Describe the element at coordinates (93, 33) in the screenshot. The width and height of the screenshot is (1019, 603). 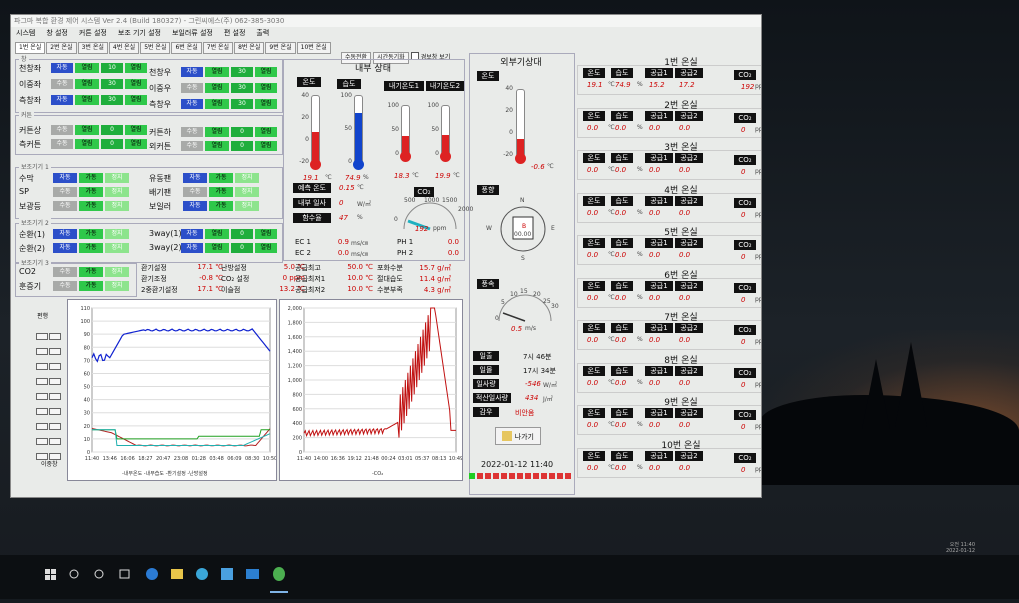
I see `menu-item: 커튼 설정` at that location.